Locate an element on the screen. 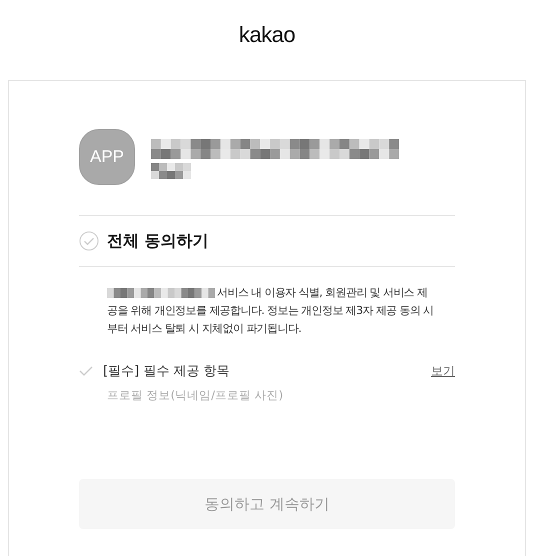 This screenshot has width=534, height=556. app-icon: APP is located at coordinates (107, 157).